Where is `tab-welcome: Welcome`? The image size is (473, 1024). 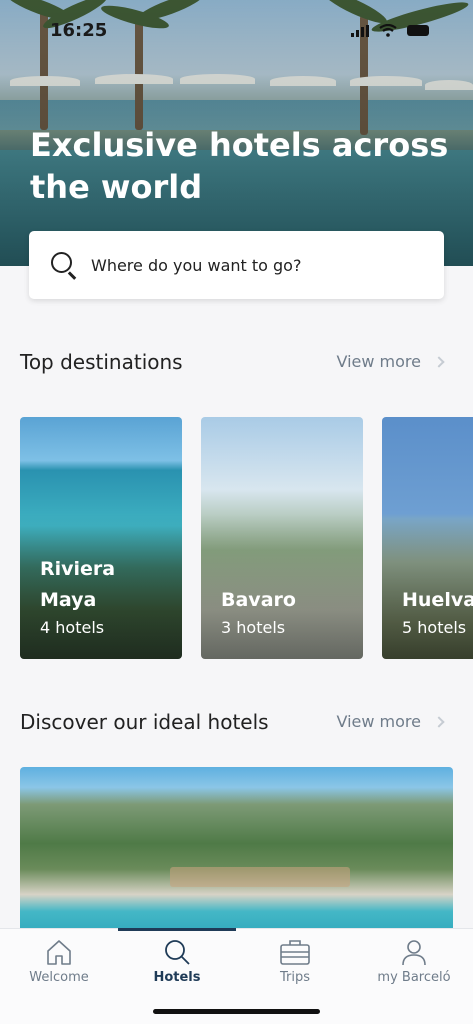
tab-welcome: Welcome is located at coordinates (59, 960).